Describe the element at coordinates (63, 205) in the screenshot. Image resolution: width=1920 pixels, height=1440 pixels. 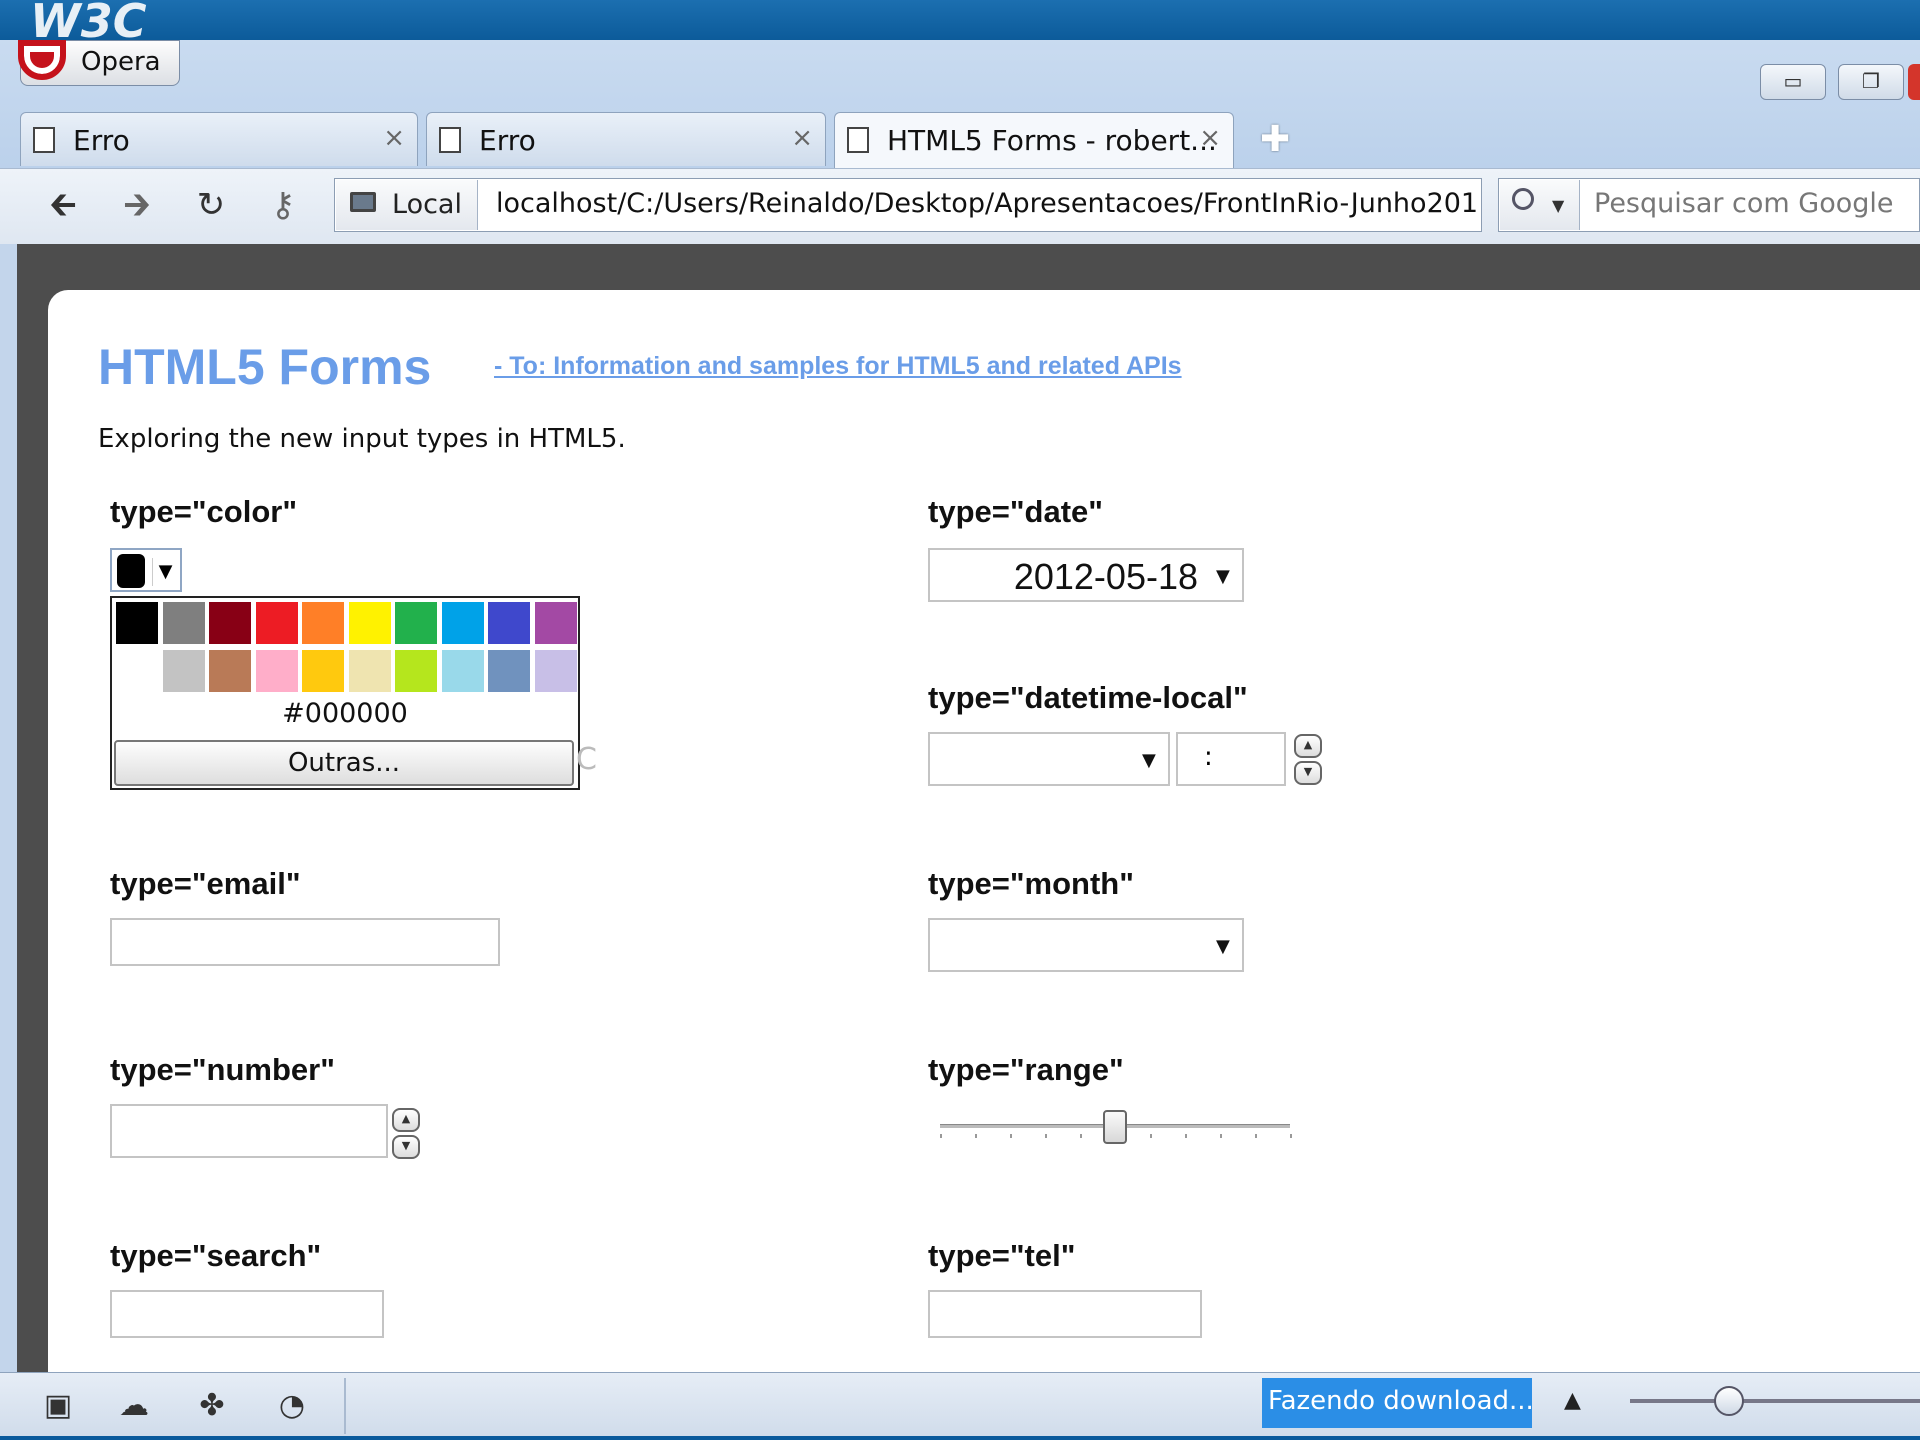
I see `back-button: 🡰` at that location.